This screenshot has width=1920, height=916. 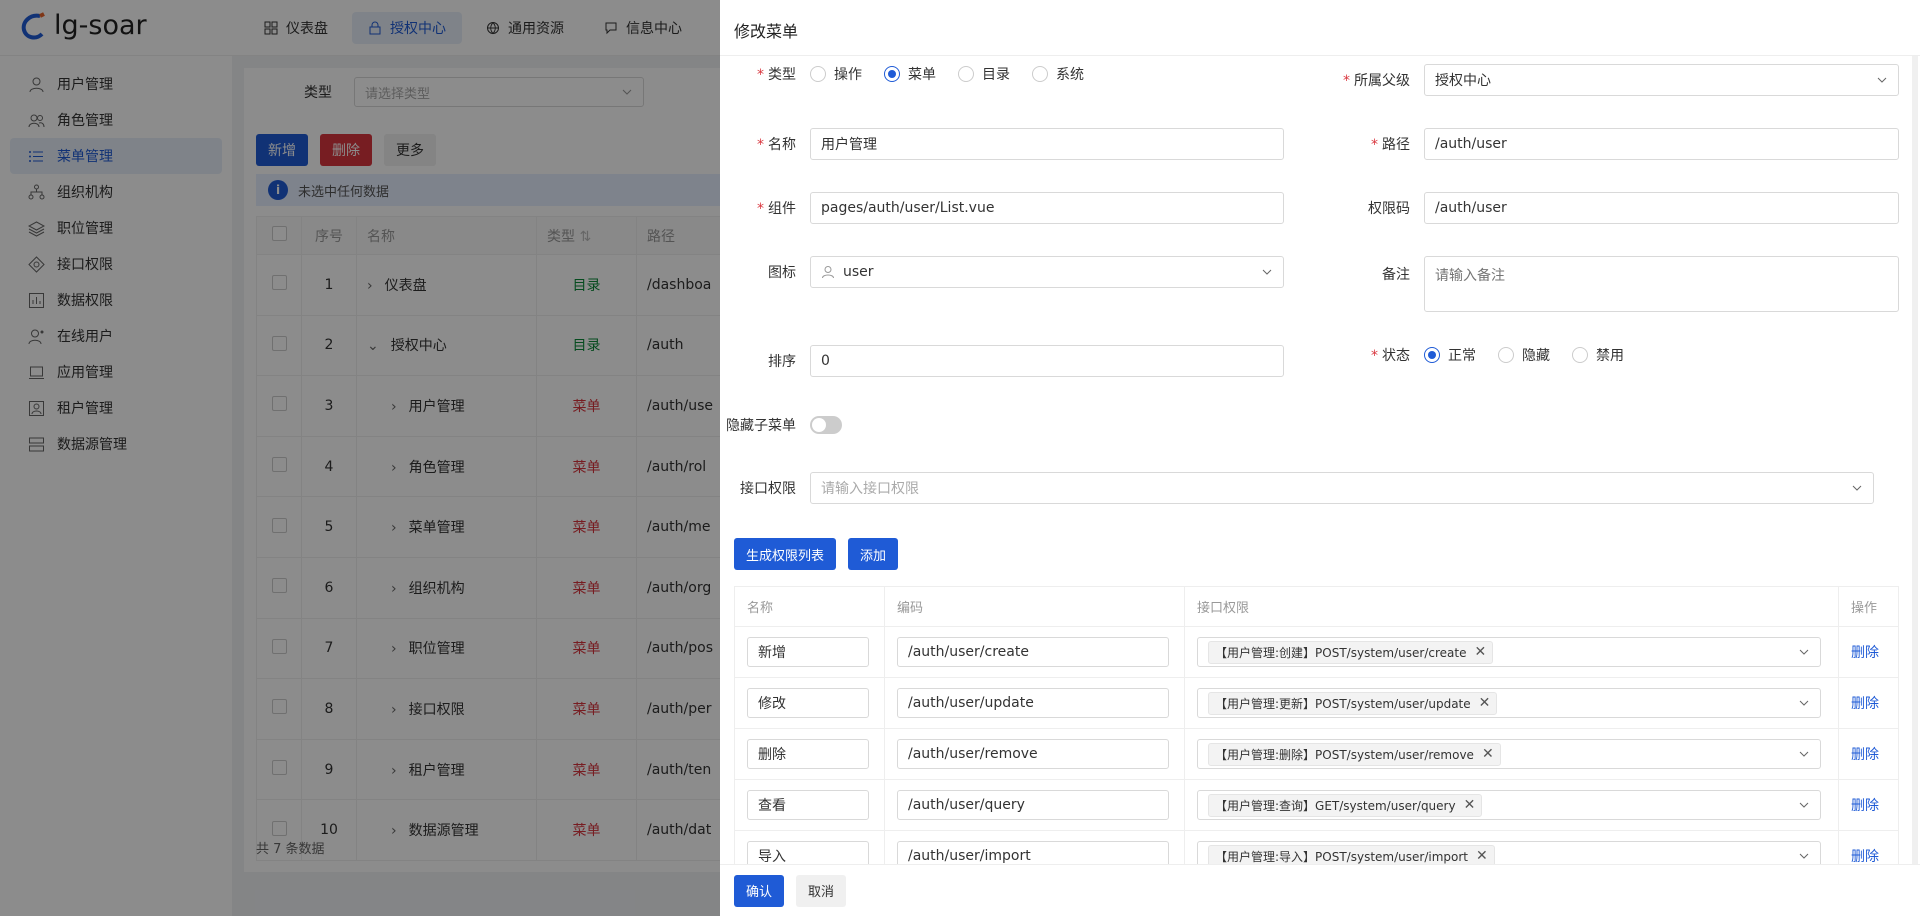 What do you see at coordinates (1047, 208) in the screenshot?
I see `component-input: pages/auth/user/List.vue` at bounding box center [1047, 208].